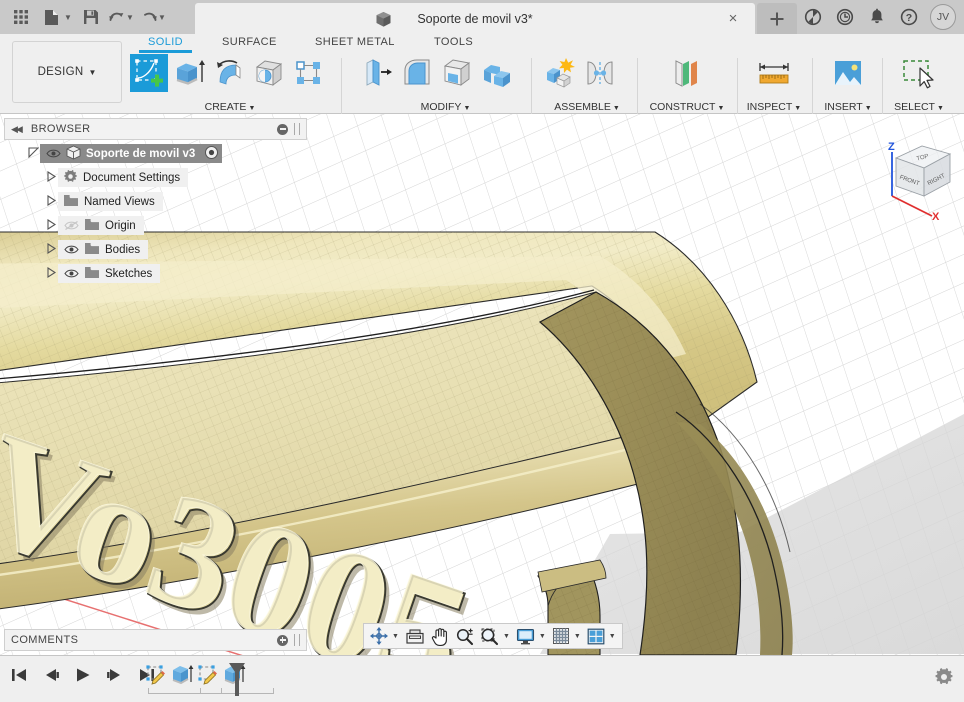 This screenshot has height=702, width=964. What do you see at coordinates (453, 42) in the screenshot?
I see `tab-tools: TOOLS` at bounding box center [453, 42].